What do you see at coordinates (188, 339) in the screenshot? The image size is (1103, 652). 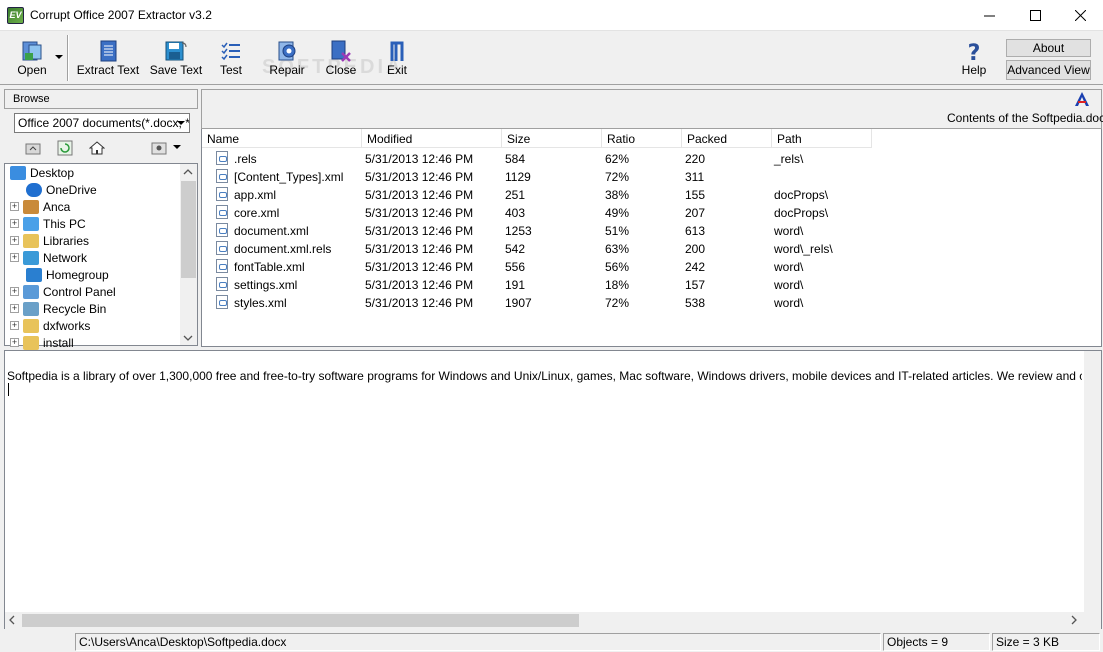 I see `tree-scroll-down` at bounding box center [188, 339].